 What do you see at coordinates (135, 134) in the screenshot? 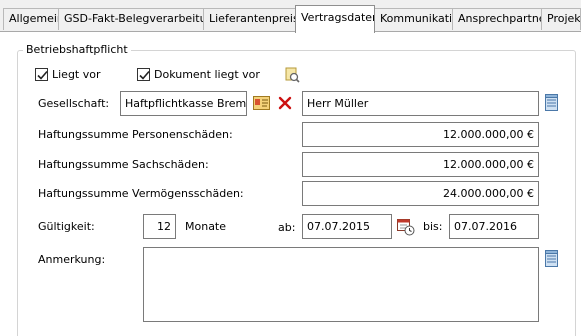
I see `personenschaeden-label: Haftungssumme Personenschäden:` at bounding box center [135, 134].